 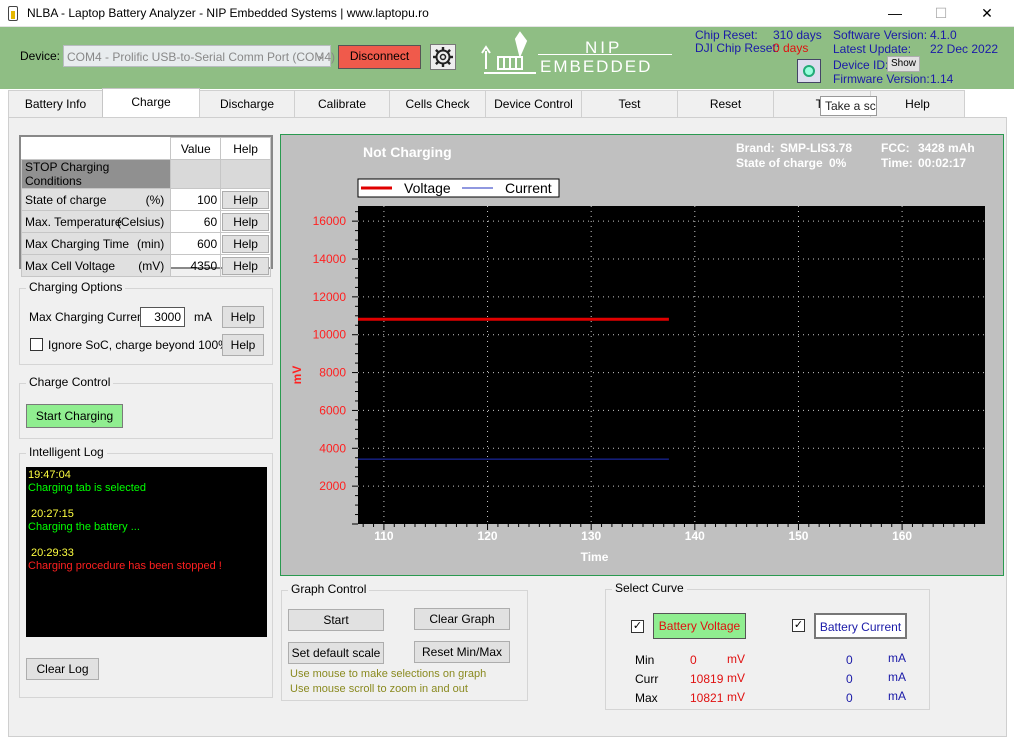 What do you see at coordinates (55, 103) in the screenshot?
I see `tab-battery-info: Battery Info` at bounding box center [55, 103].